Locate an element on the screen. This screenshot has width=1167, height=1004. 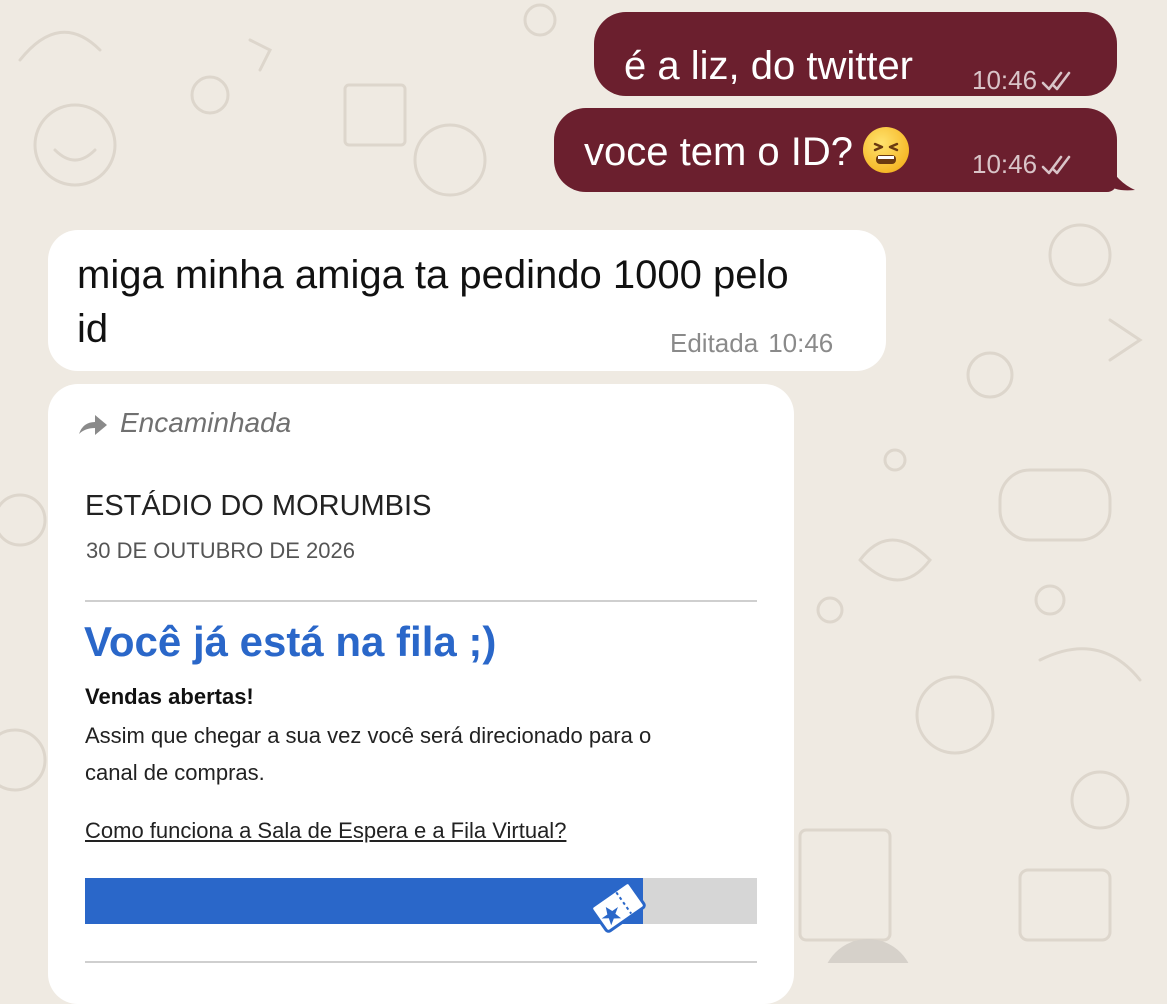
ticket-icon is located at coordinates (617, 907).